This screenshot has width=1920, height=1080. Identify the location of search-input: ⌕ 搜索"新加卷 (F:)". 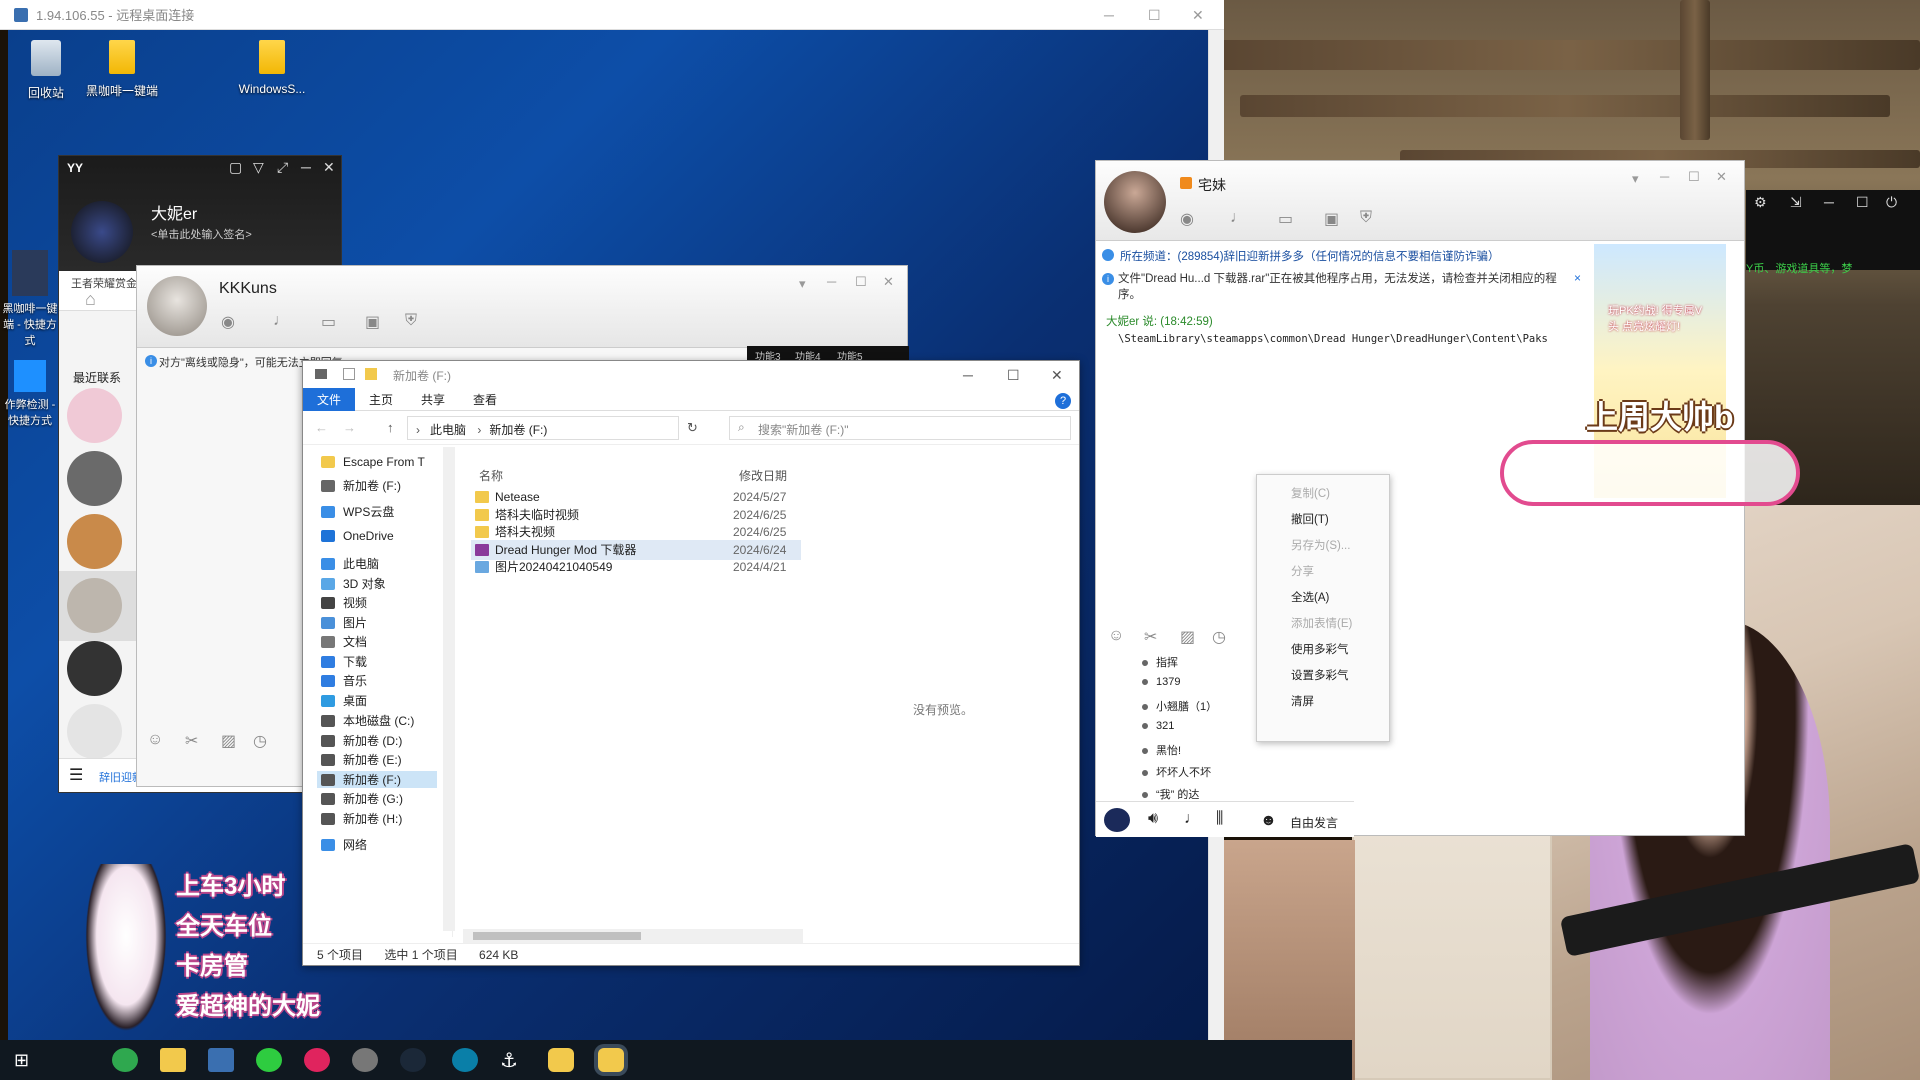
(900, 428).